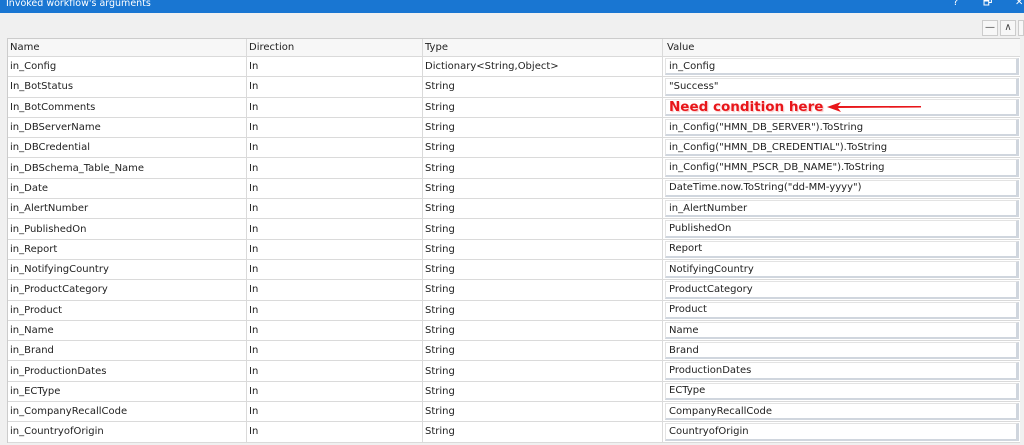 The width and height of the screenshot is (1024, 445). Describe the element at coordinates (842, 371) in the screenshot. I see `argument-value-input: ProductionDates` at that location.